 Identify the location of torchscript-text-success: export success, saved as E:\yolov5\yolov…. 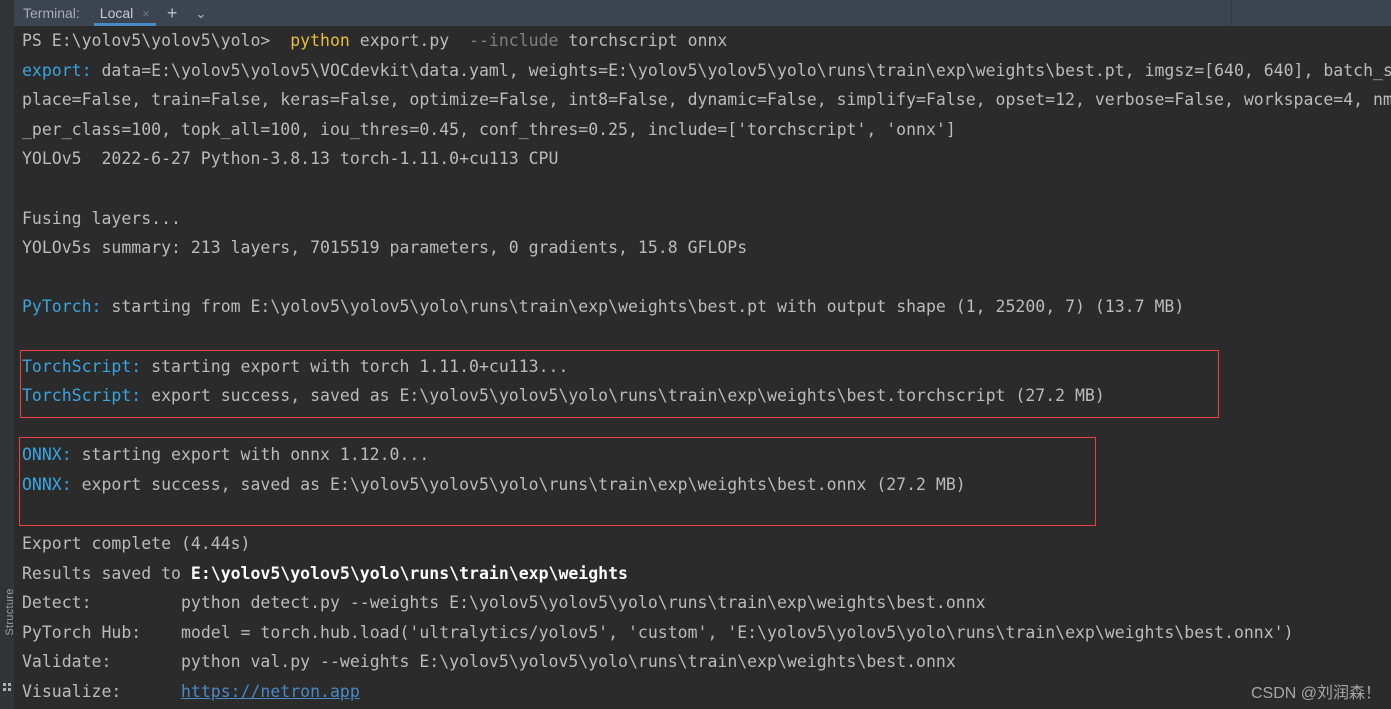
(623, 396).